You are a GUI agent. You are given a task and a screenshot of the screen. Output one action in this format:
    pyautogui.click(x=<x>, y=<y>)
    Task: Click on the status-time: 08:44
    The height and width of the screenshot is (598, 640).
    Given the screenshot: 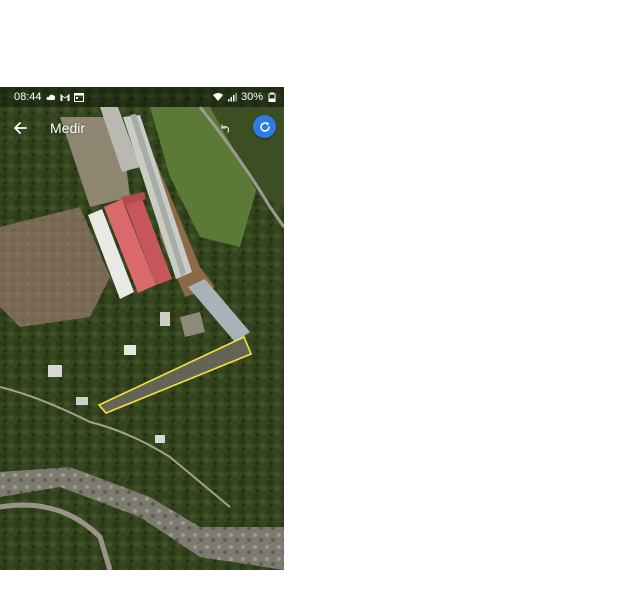 What is the action you would take?
    pyautogui.click(x=28, y=97)
    